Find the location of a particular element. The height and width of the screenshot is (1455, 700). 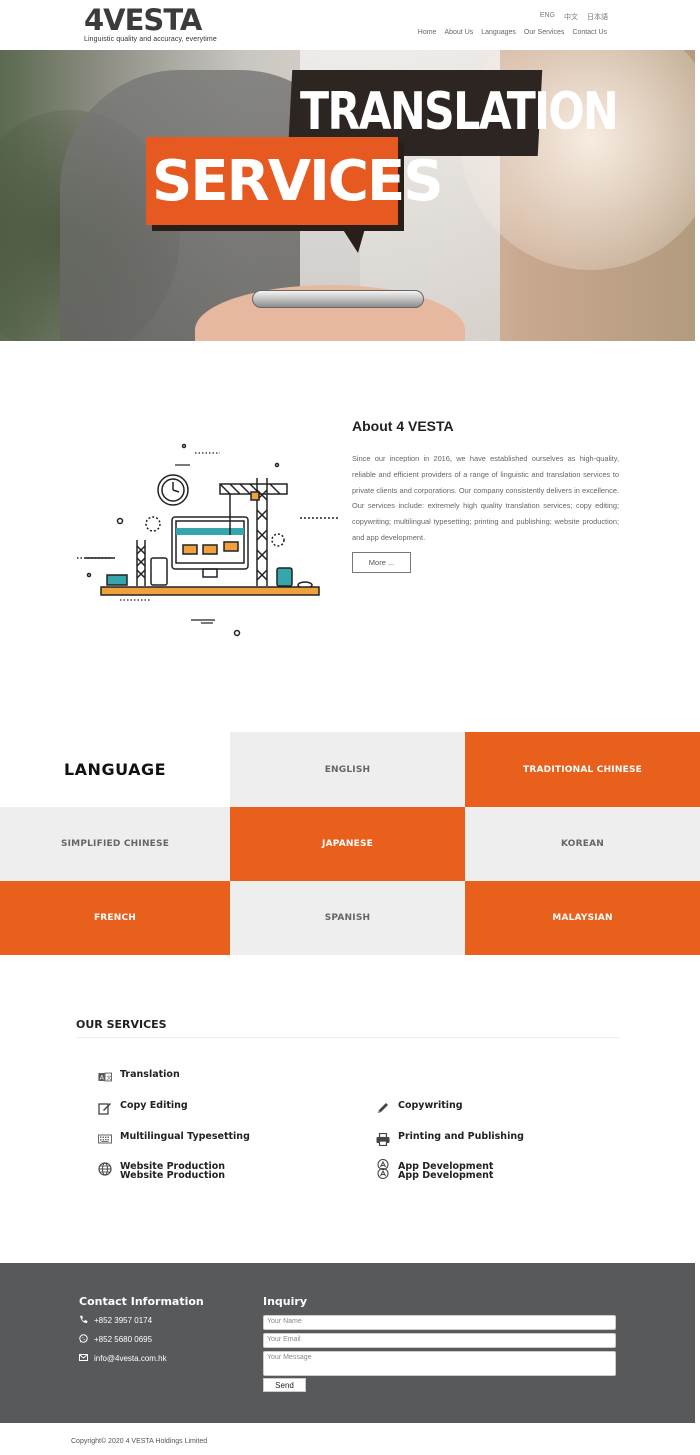

email-field: Your Email is located at coordinates (439, 1340).